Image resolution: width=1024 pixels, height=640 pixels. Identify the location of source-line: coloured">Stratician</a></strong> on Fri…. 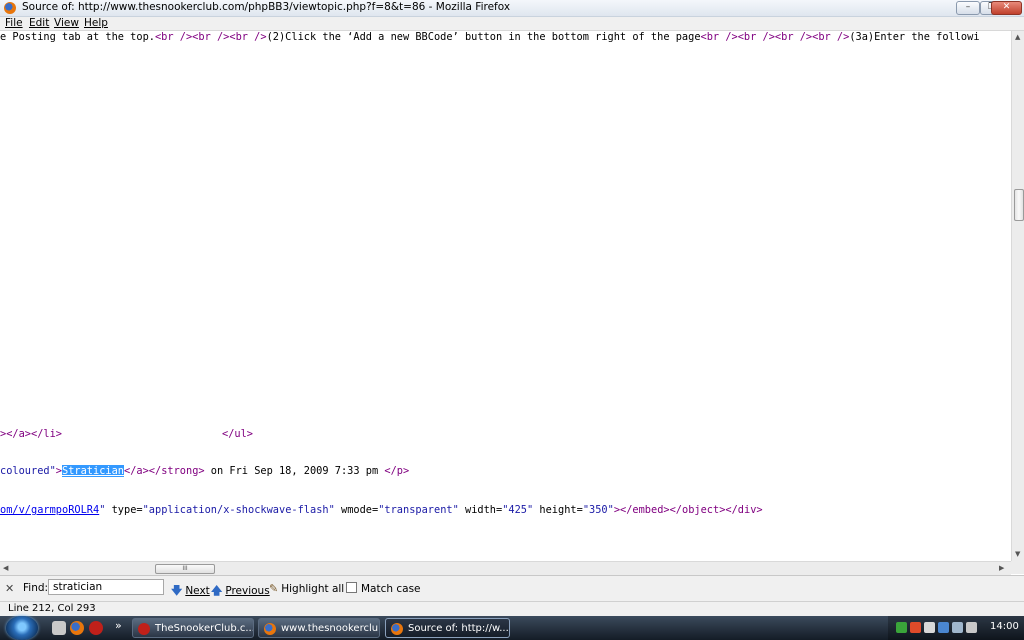
(204, 471).